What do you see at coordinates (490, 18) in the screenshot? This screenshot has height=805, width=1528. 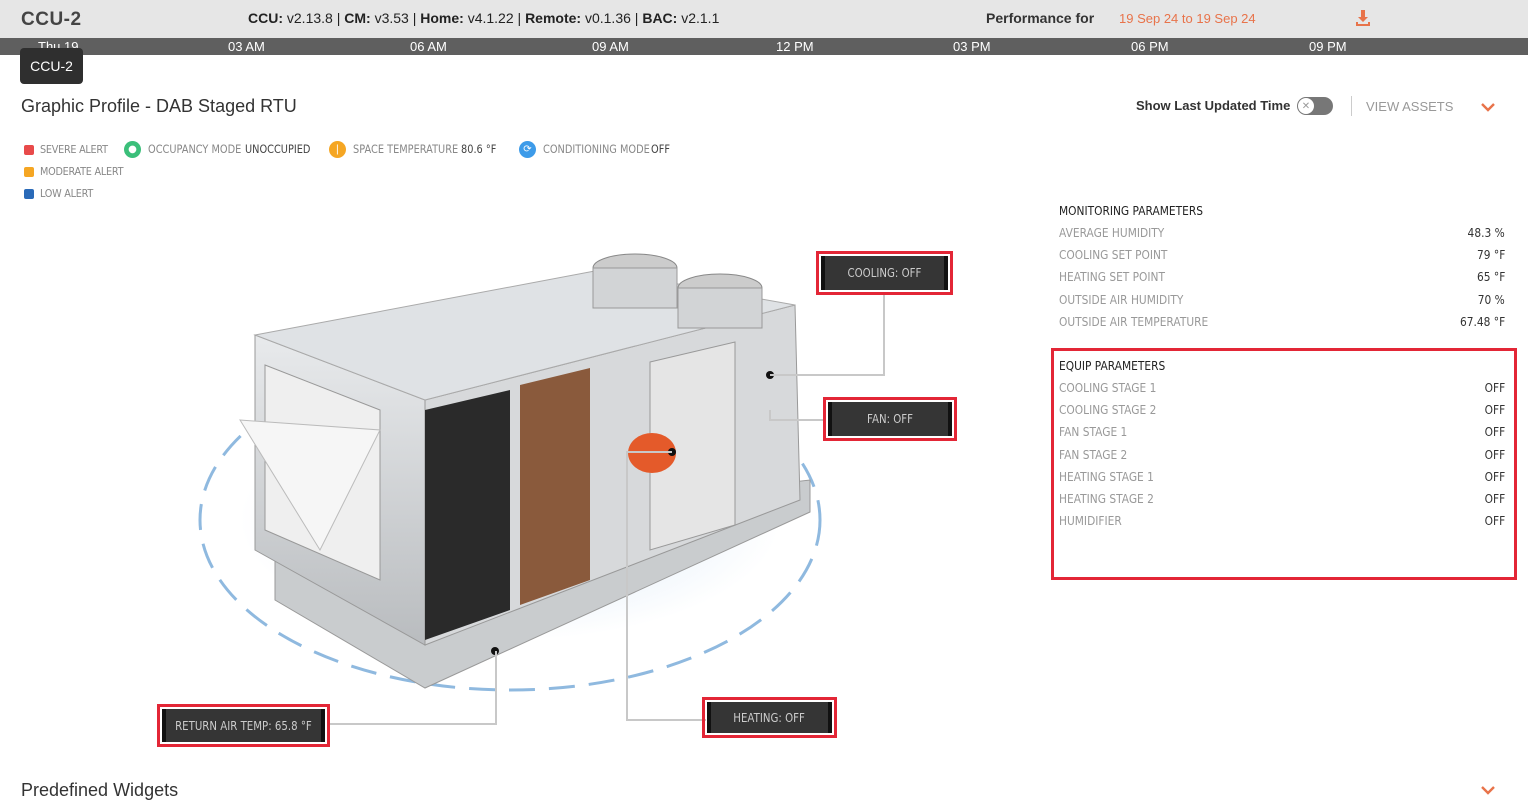 I see `home-version-value: v4.1.22` at bounding box center [490, 18].